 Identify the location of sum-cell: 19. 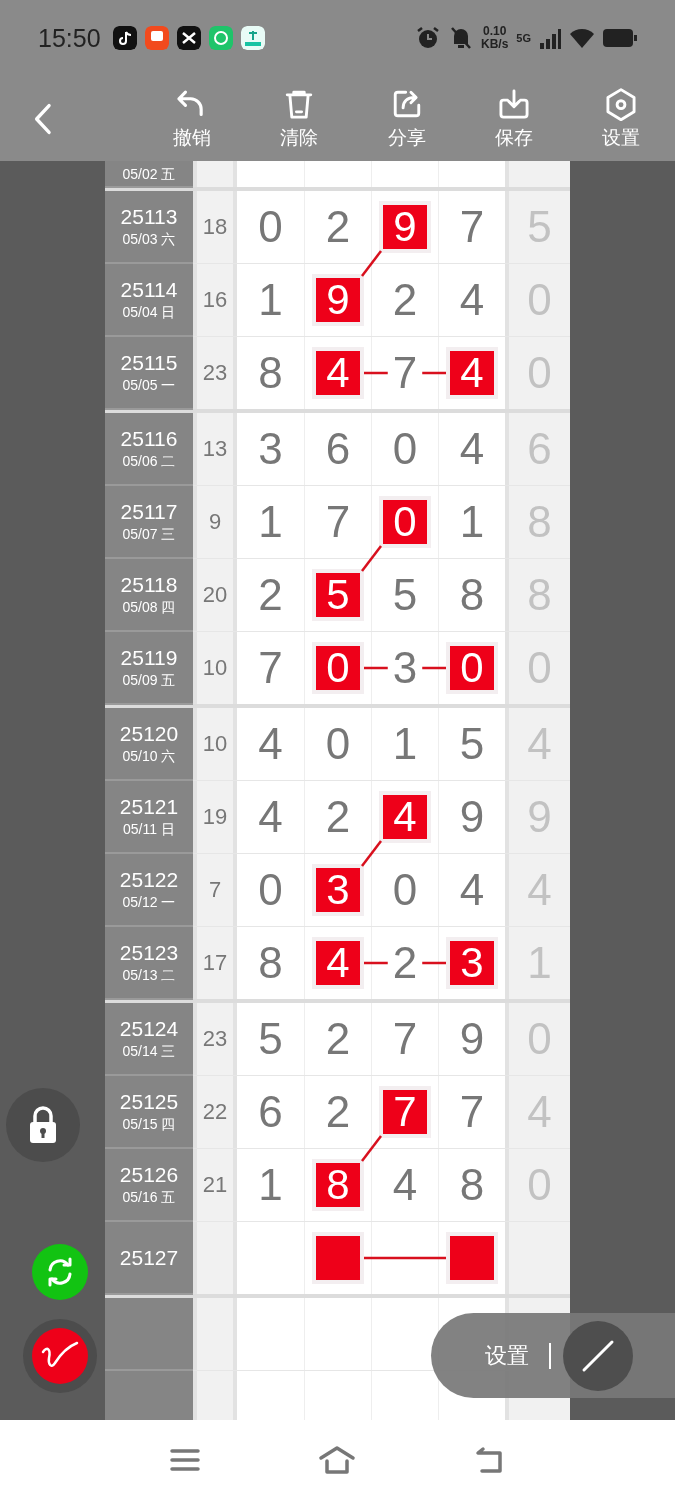
(215, 817).